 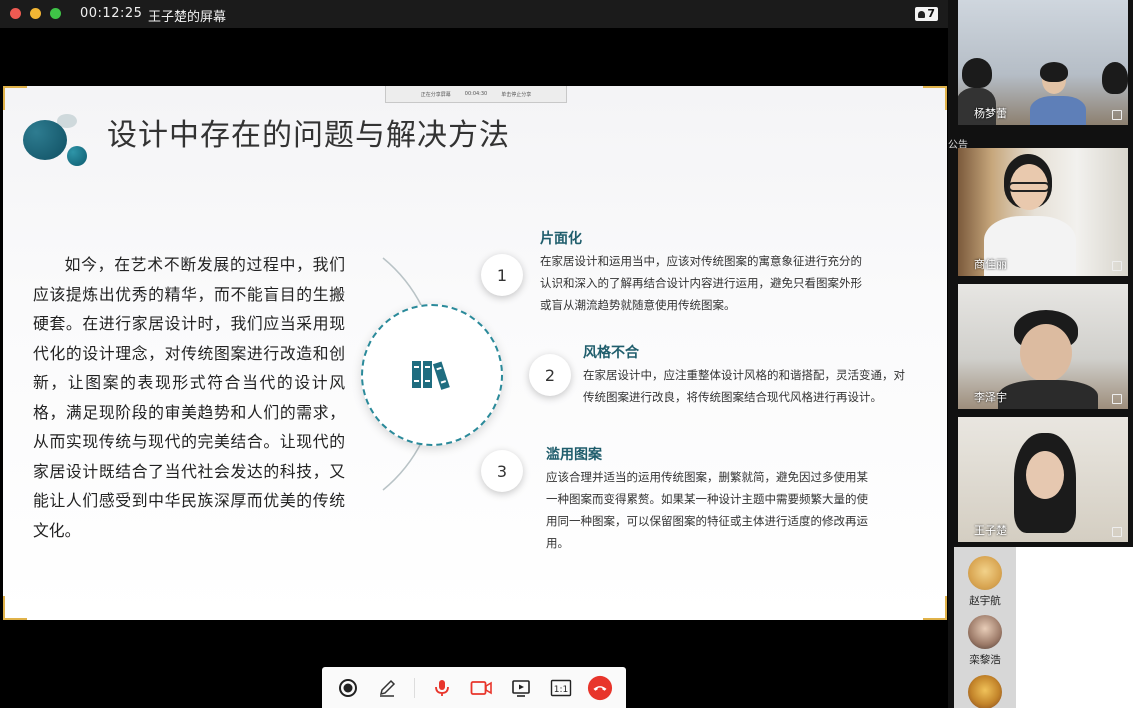 What do you see at coordinates (55, 13) in the screenshot?
I see `maximize-window-button` at bounding box center [55, 13].